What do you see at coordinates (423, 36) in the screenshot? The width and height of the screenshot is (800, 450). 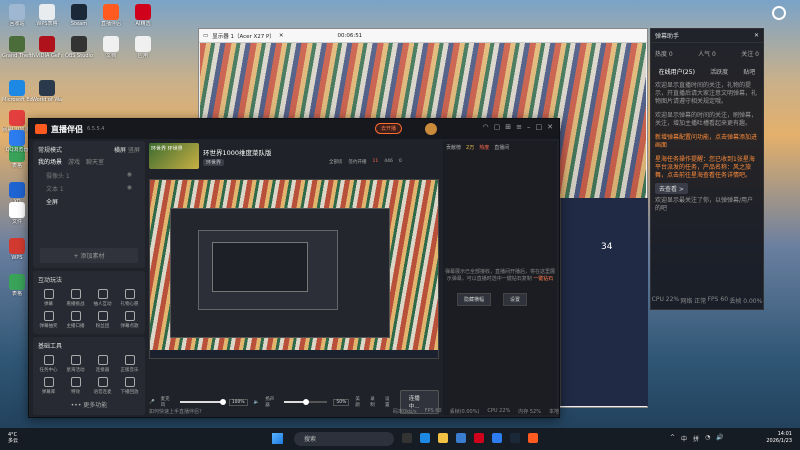 I see `mirror-titlebar: ▭ 显示器 1（Acer X27 P） ✕ 00:06:51` at bounding box center [423, 36].